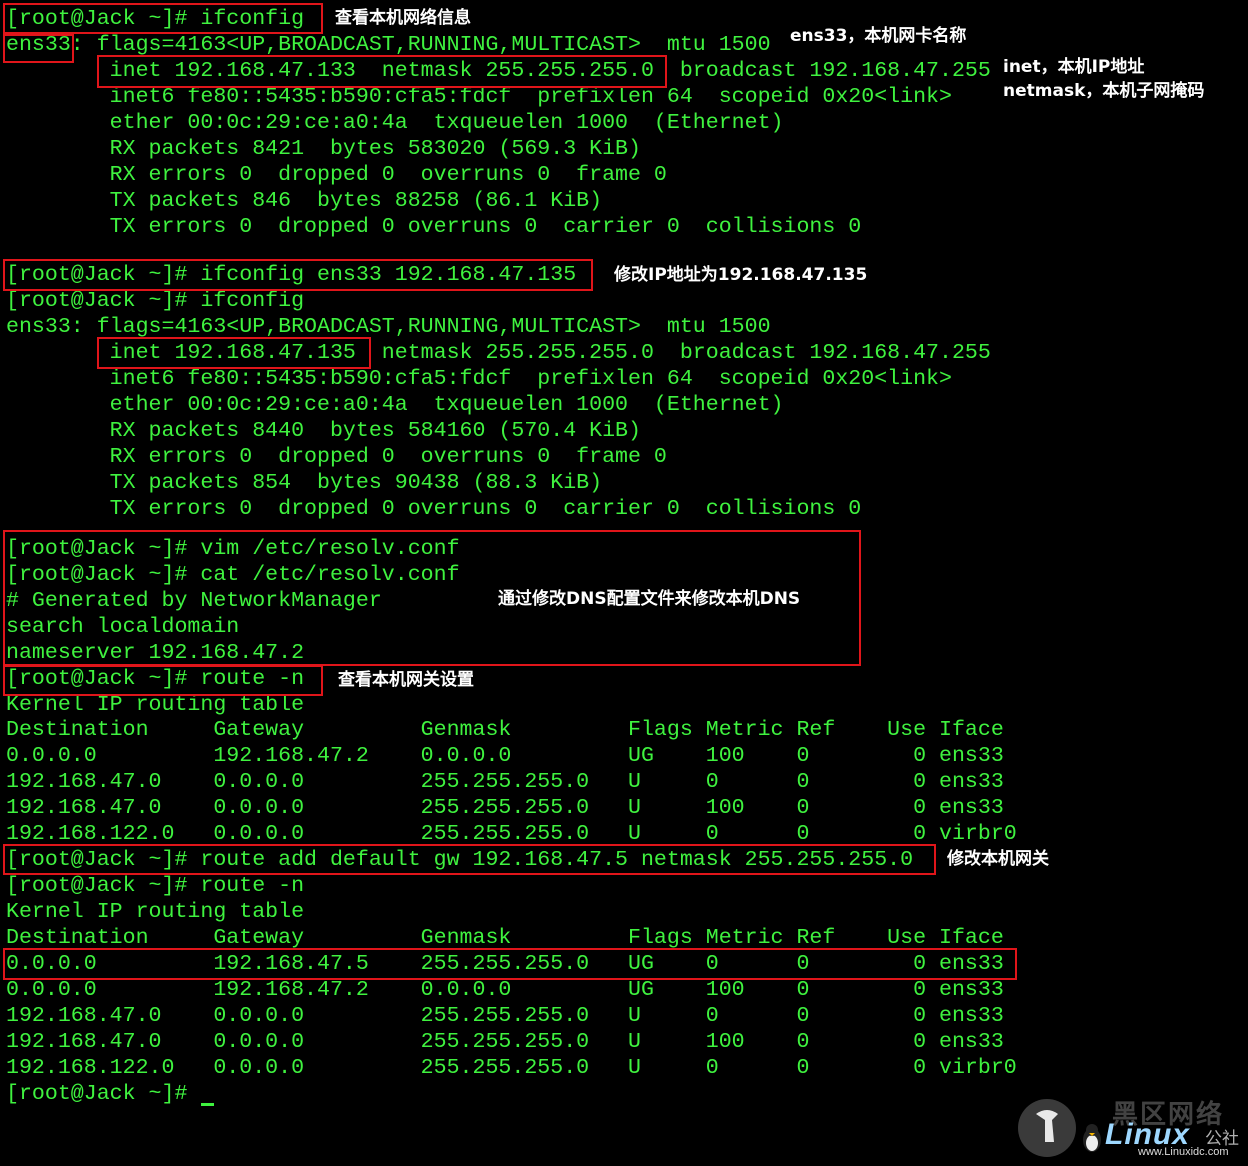 The image size is (1248, 1166). I want to click on annotation-modify-ip: 修改IP地址为192.168.47.135, so click(741, 275).